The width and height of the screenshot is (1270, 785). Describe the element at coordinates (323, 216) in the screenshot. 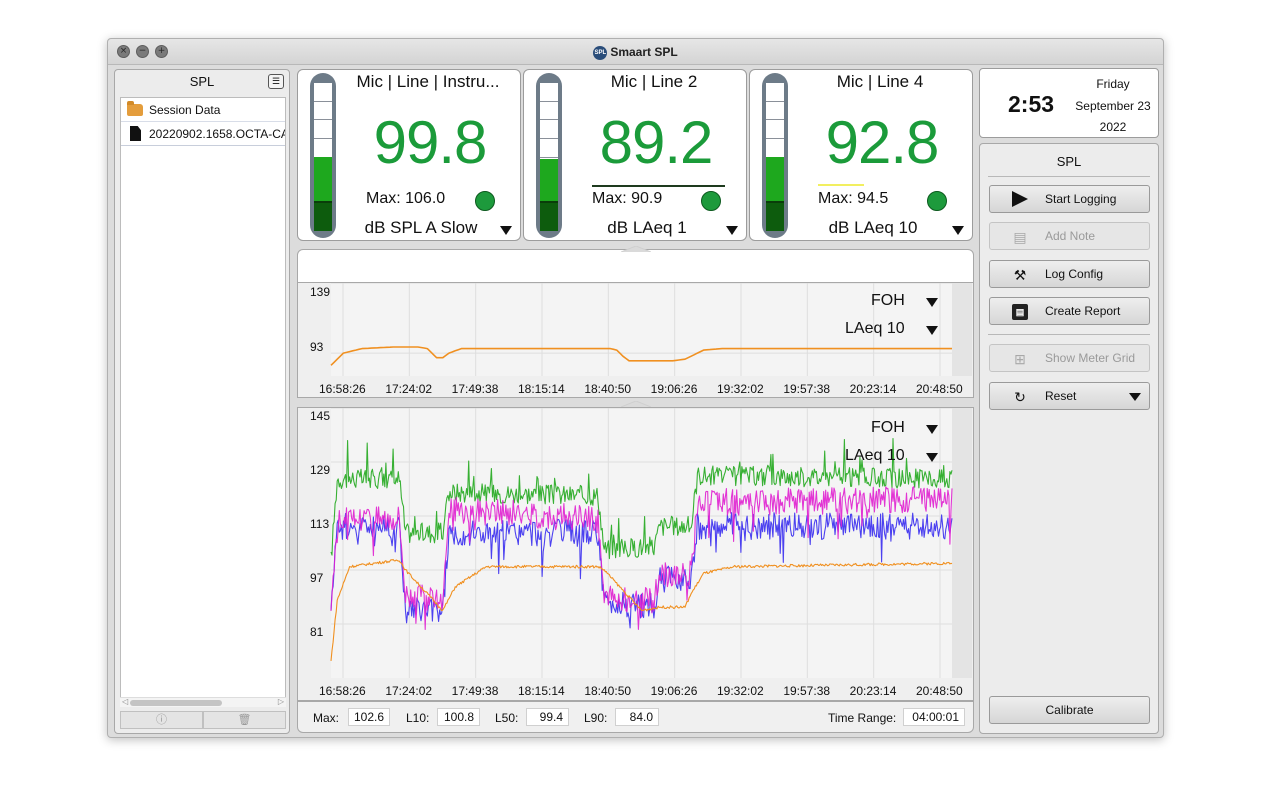

I see `level-bar-low` at that location.